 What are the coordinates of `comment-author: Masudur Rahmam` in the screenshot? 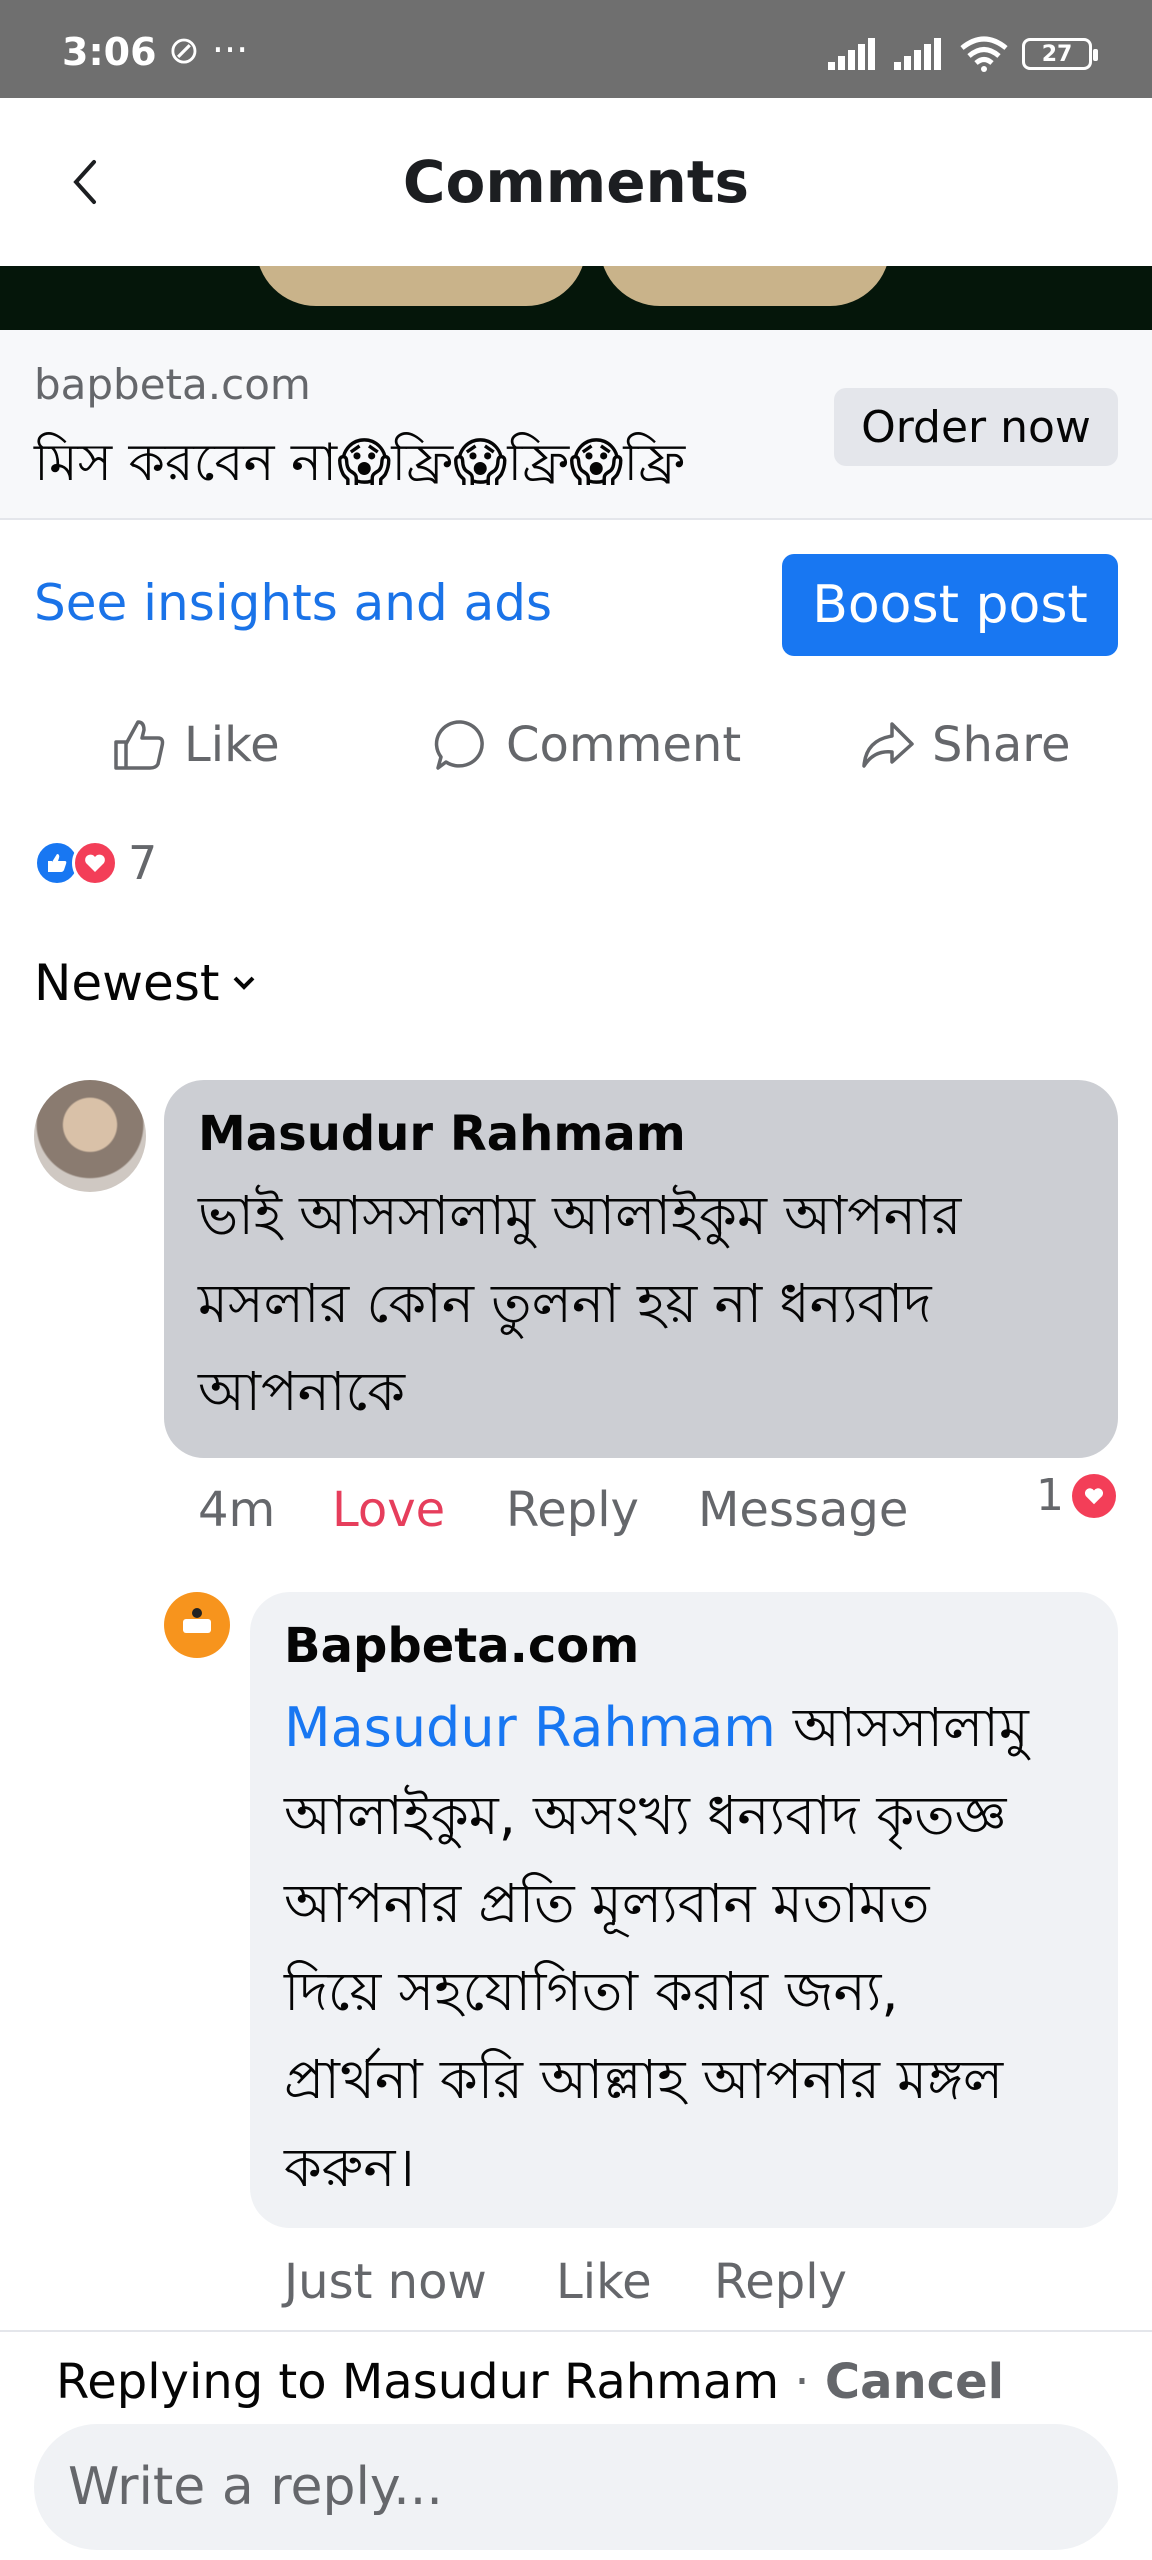 It's located at (442, 1134).